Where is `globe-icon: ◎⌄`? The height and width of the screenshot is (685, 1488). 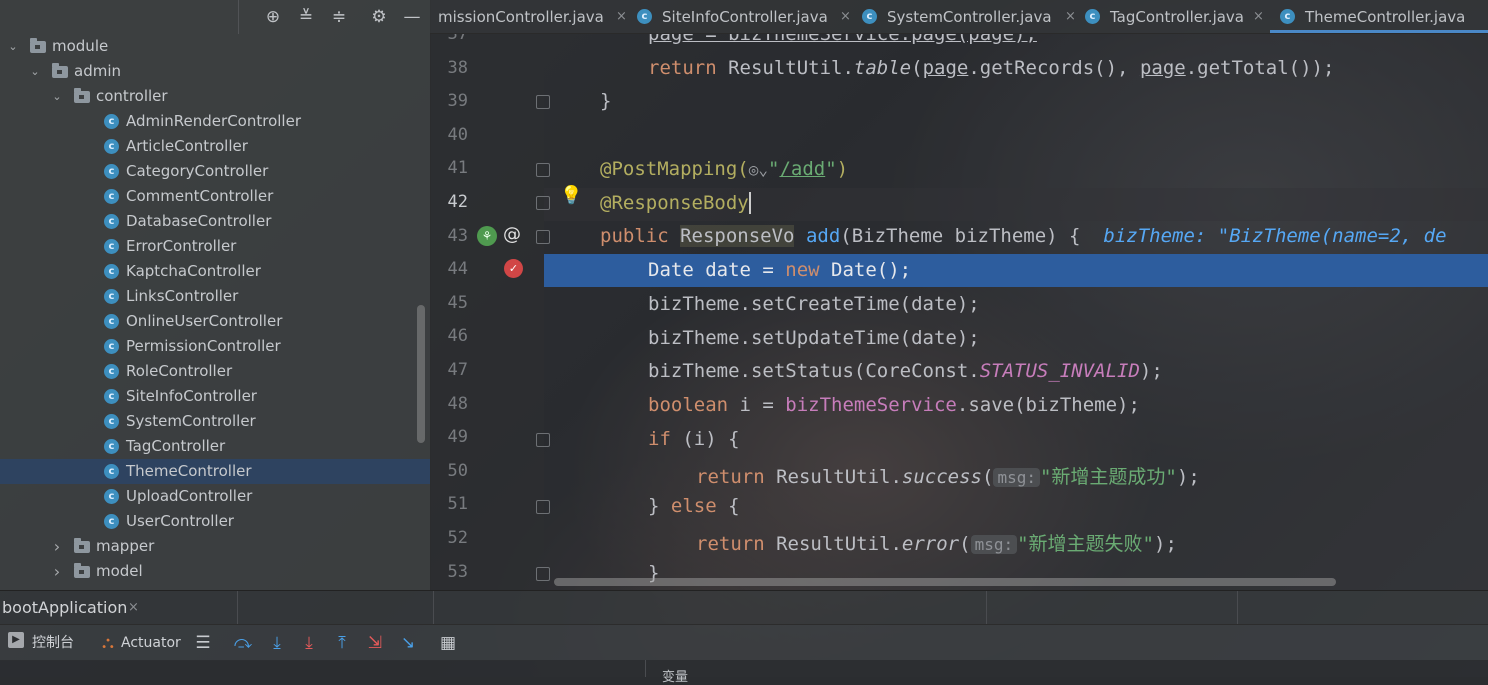 globe-icon: ◎⌄ is located at coordinates (758, 169).